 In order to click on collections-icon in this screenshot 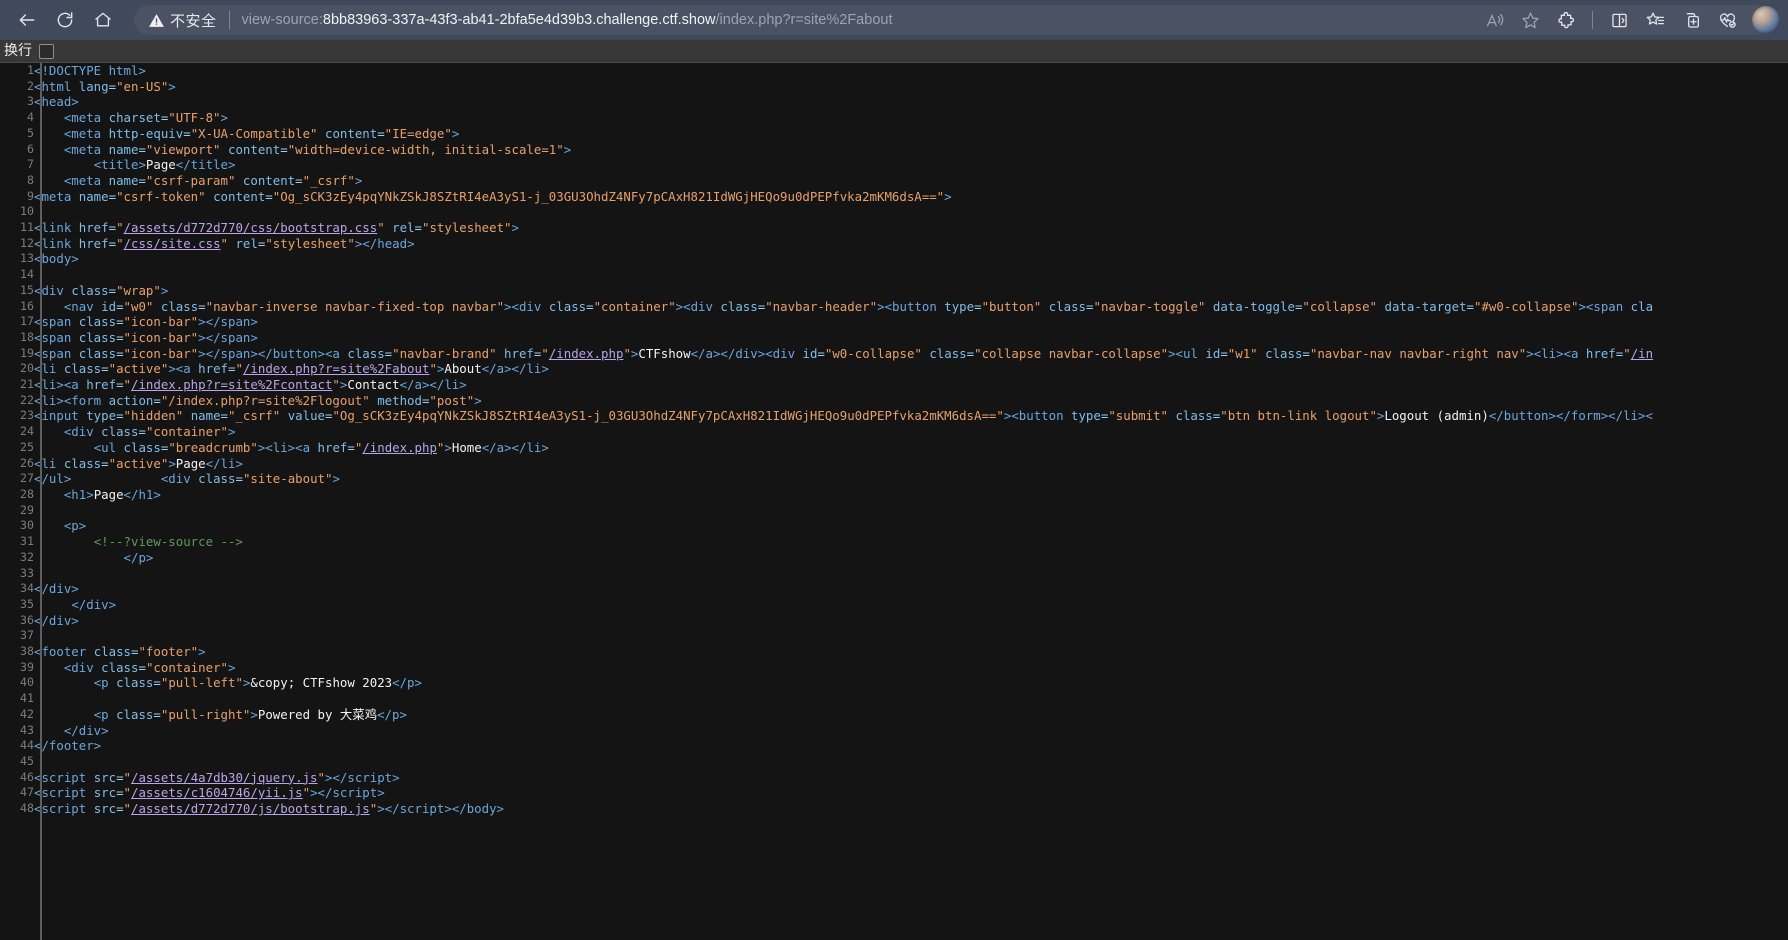, I will do `click(1655, 20)`.